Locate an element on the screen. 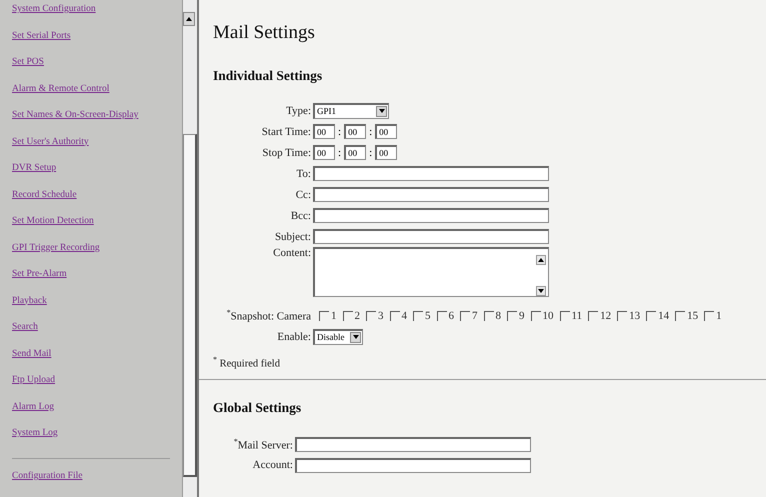 This screenshot has height=497, width=766. field-label: $^{*}$Snapshot: Camera is located at coordinates (269, 315).